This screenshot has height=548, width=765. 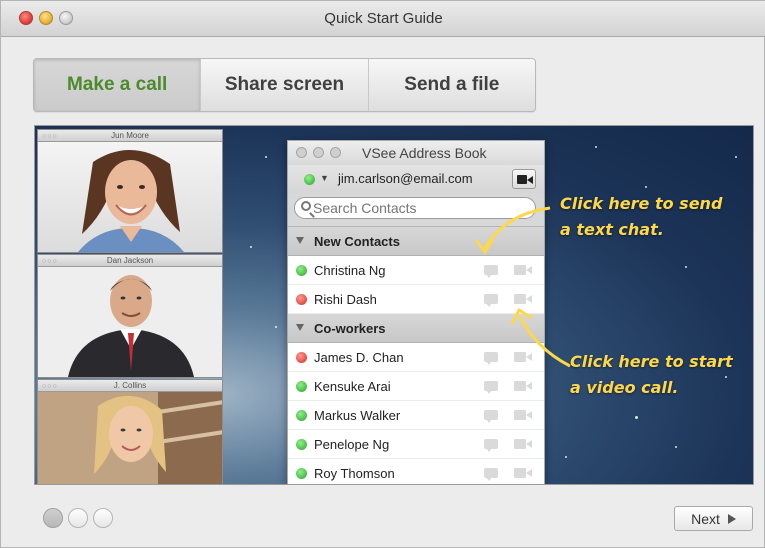 What do you see at coordinates (451, 85) in the screenshot?
I see `tab-send-a-file: Send a file` at bounding box center [451, 85].